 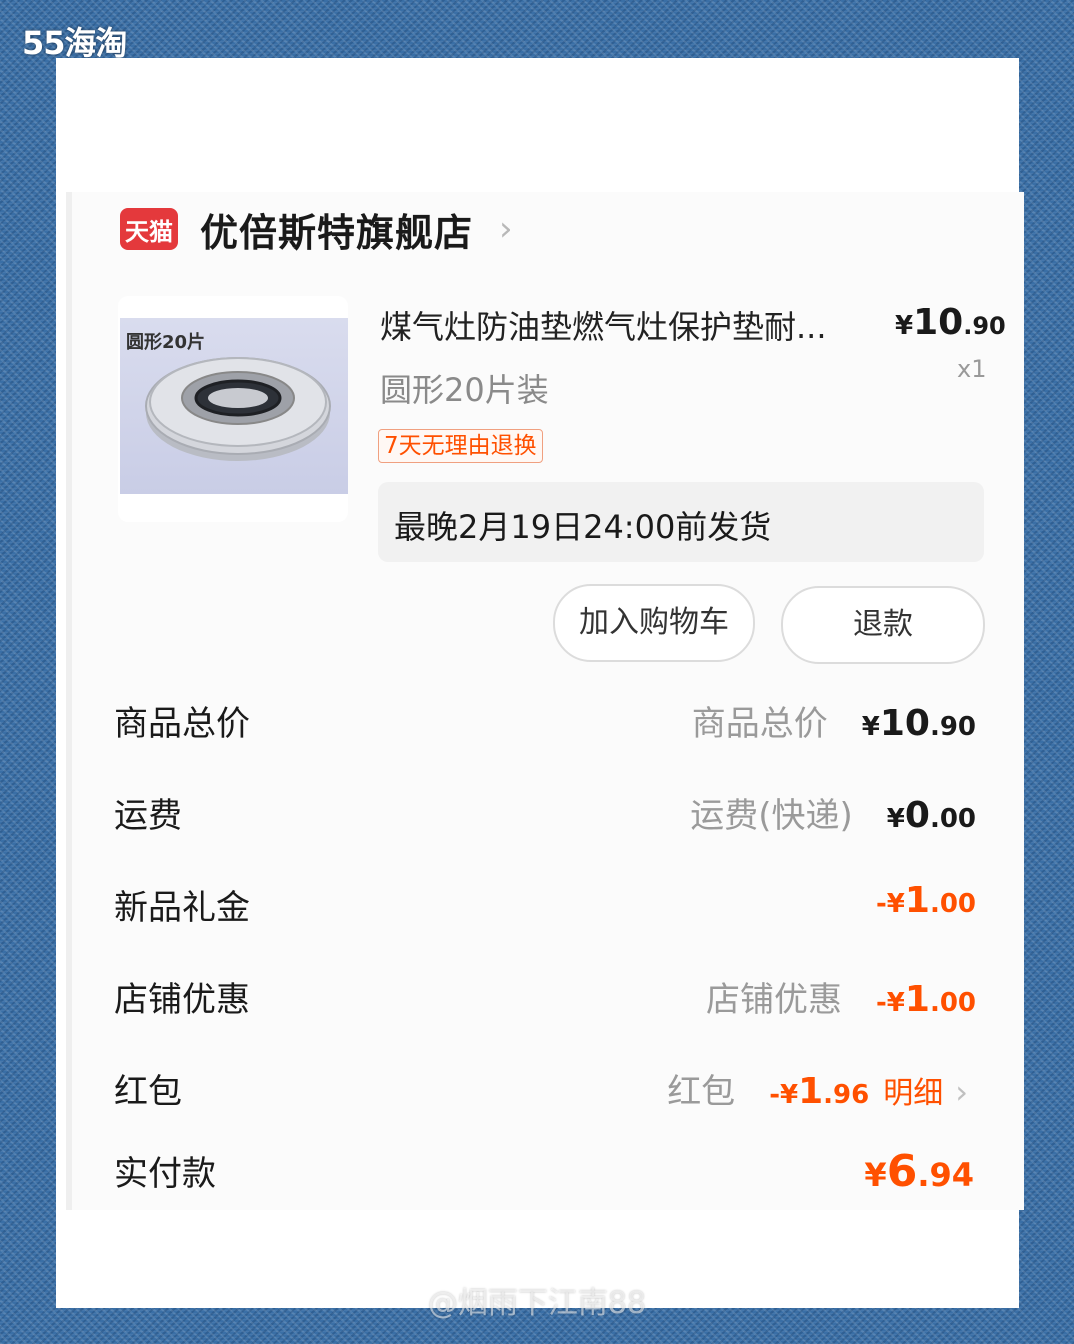 What do you see at coordinates (925, 999) in the screenshot?
I see `store-discount-amount: -¥1.00` at bounding box center [925, 999].